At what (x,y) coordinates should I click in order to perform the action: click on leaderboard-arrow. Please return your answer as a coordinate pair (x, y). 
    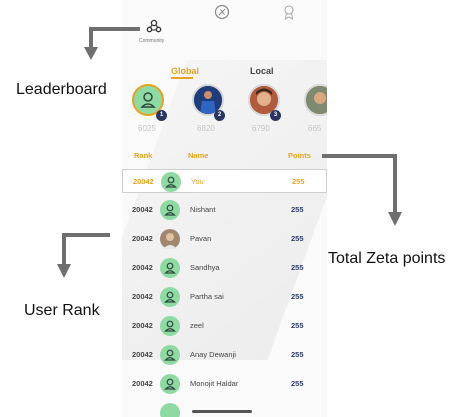
    Looking at the image, I should click on (112, 43).